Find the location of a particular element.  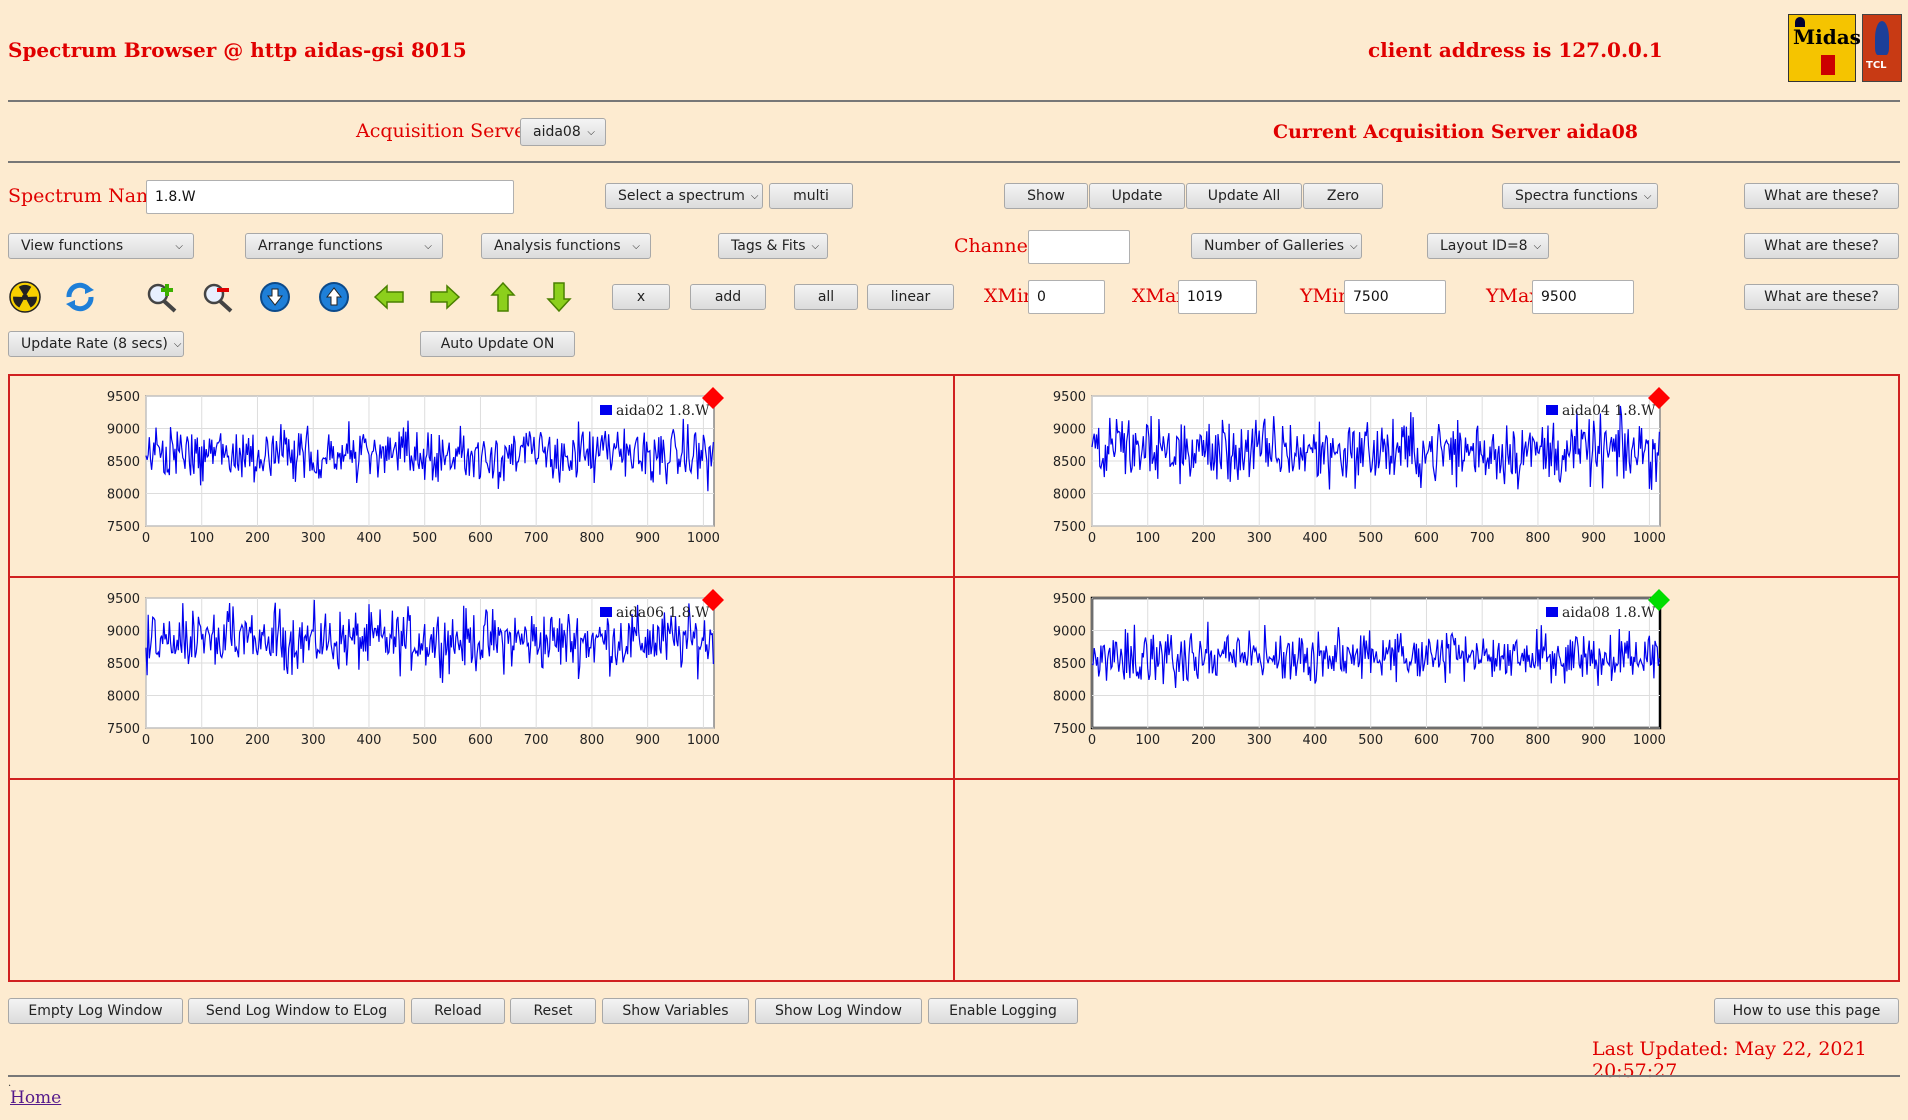

scroll-up-icon is located at coordinates (334, 297).